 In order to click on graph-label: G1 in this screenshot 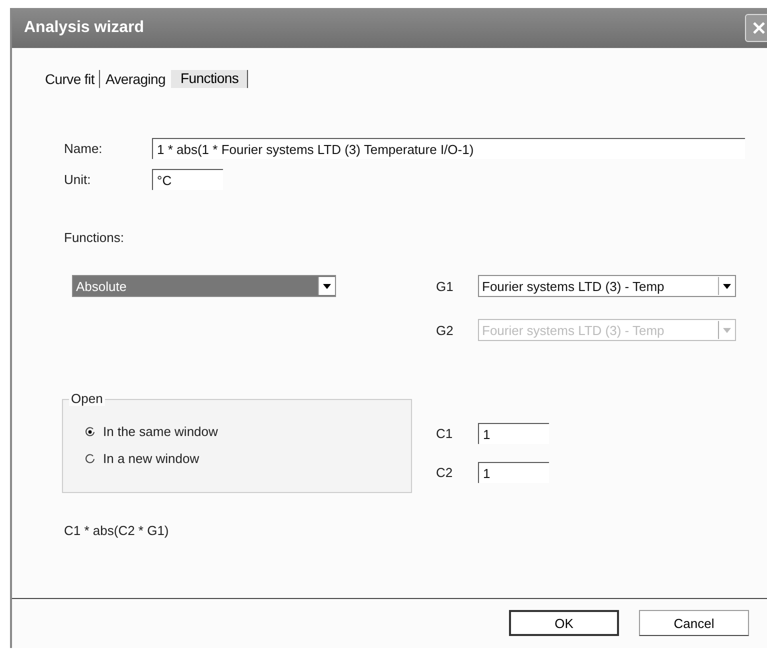, I will do `click(445, 286)`.